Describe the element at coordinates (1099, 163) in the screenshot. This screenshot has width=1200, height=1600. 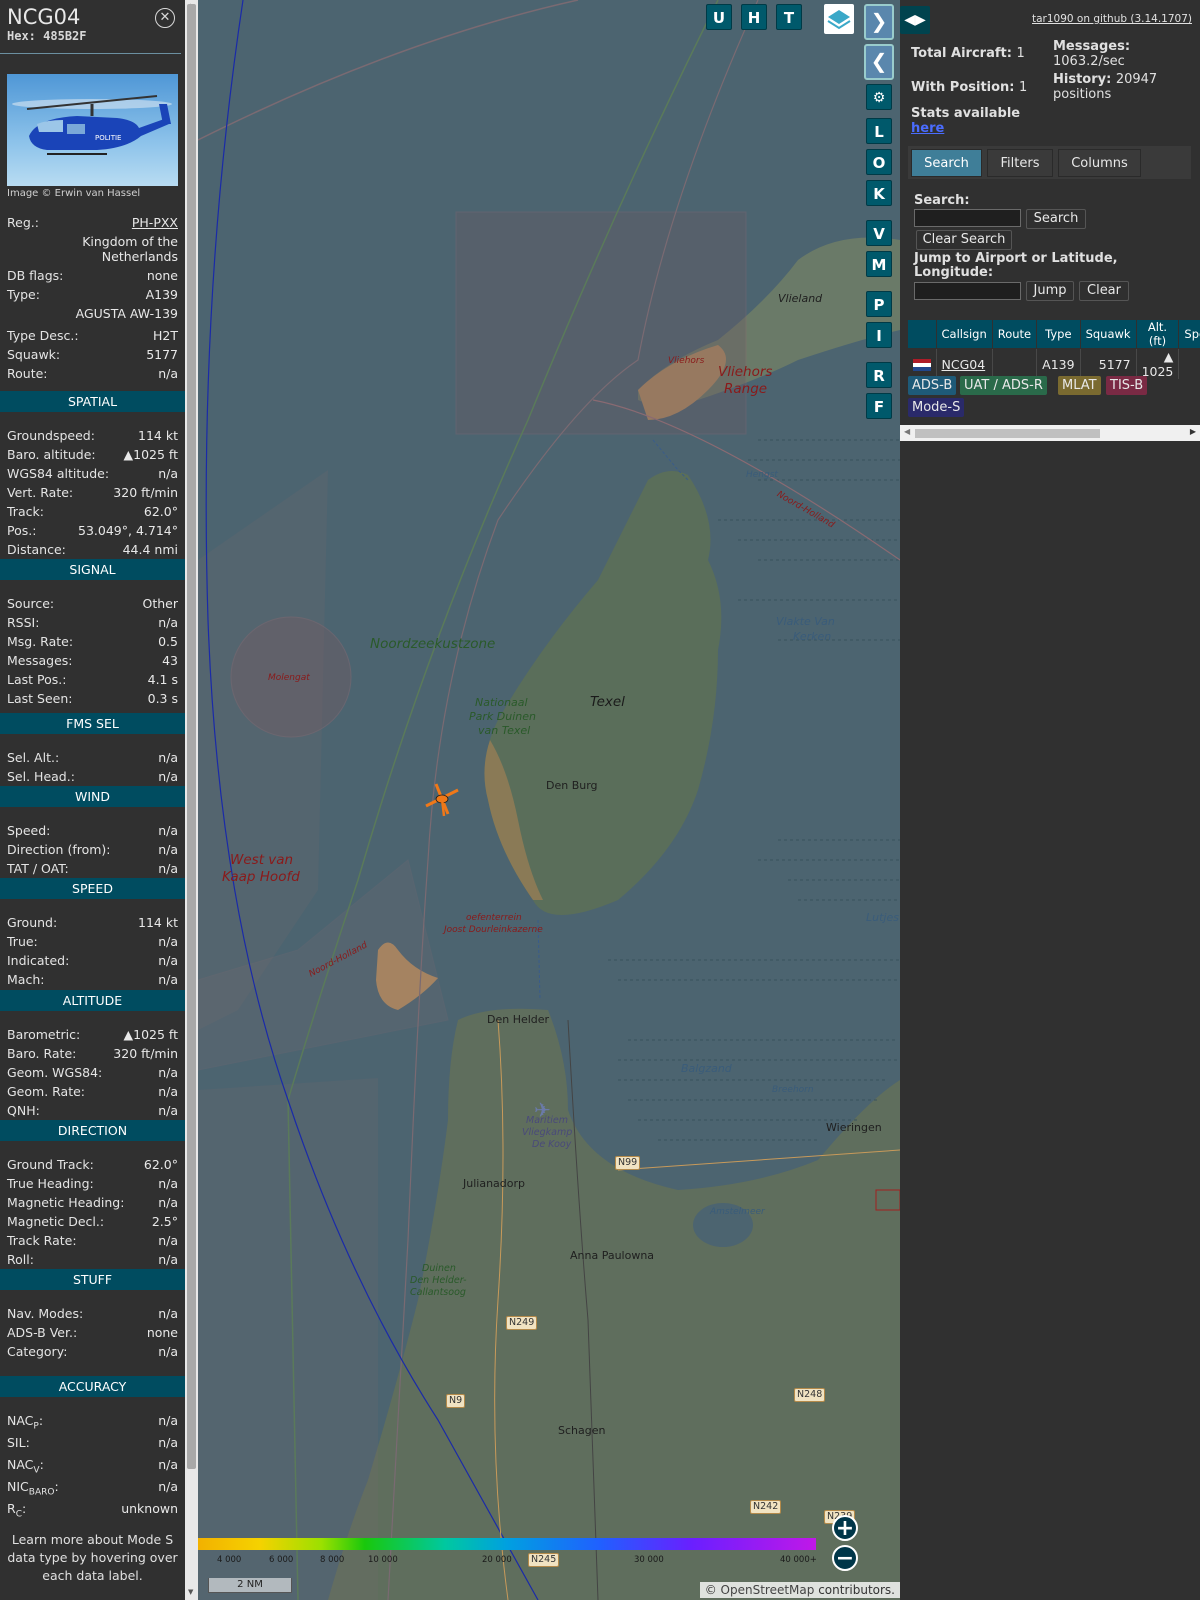
I see `tab-columns: Columns` at that location.